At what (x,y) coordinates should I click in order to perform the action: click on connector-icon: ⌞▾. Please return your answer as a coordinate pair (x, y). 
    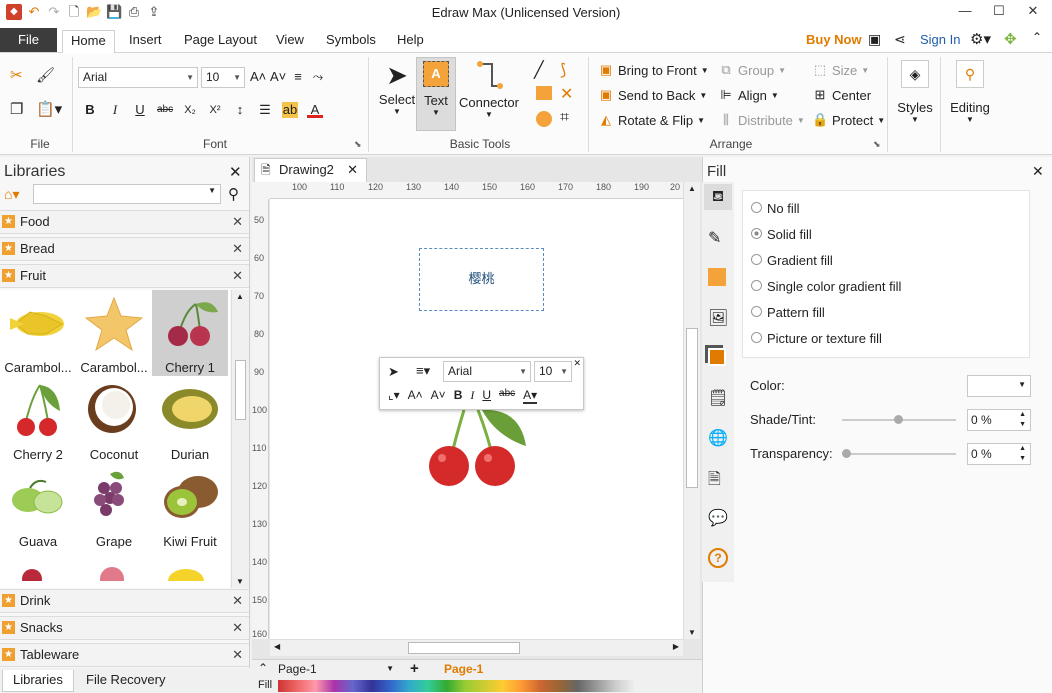
    Looking at the image, I should click on (394, 396).